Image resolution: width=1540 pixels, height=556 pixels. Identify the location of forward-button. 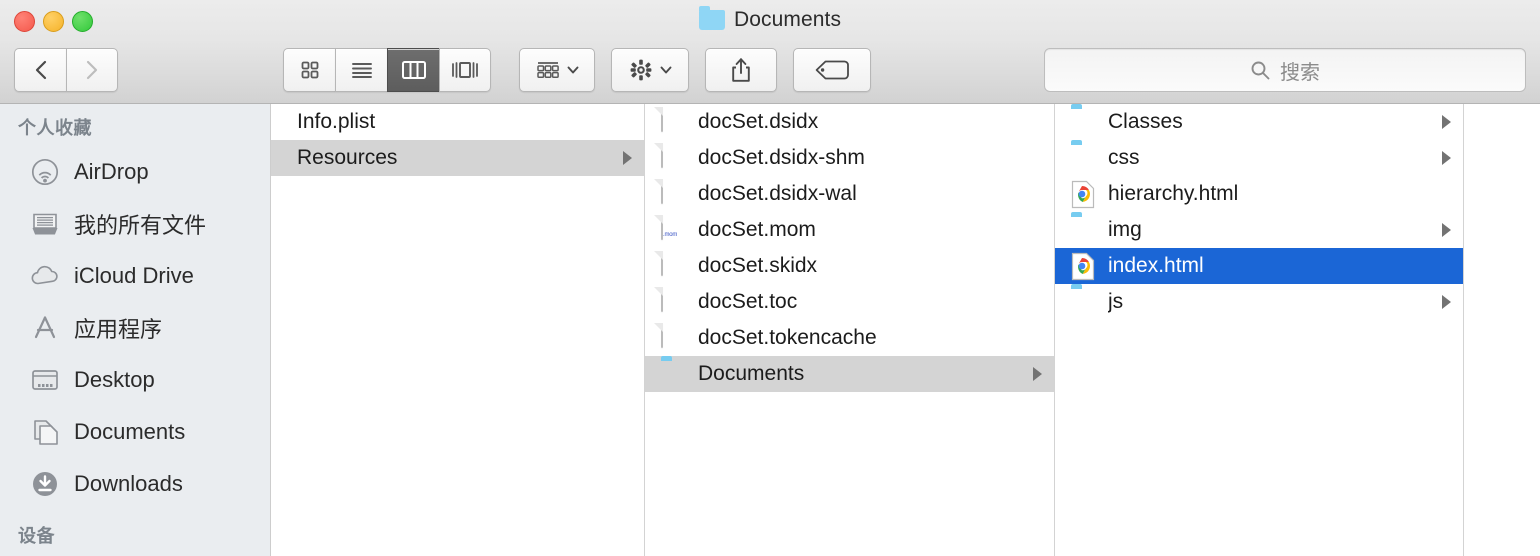
(92, 70).